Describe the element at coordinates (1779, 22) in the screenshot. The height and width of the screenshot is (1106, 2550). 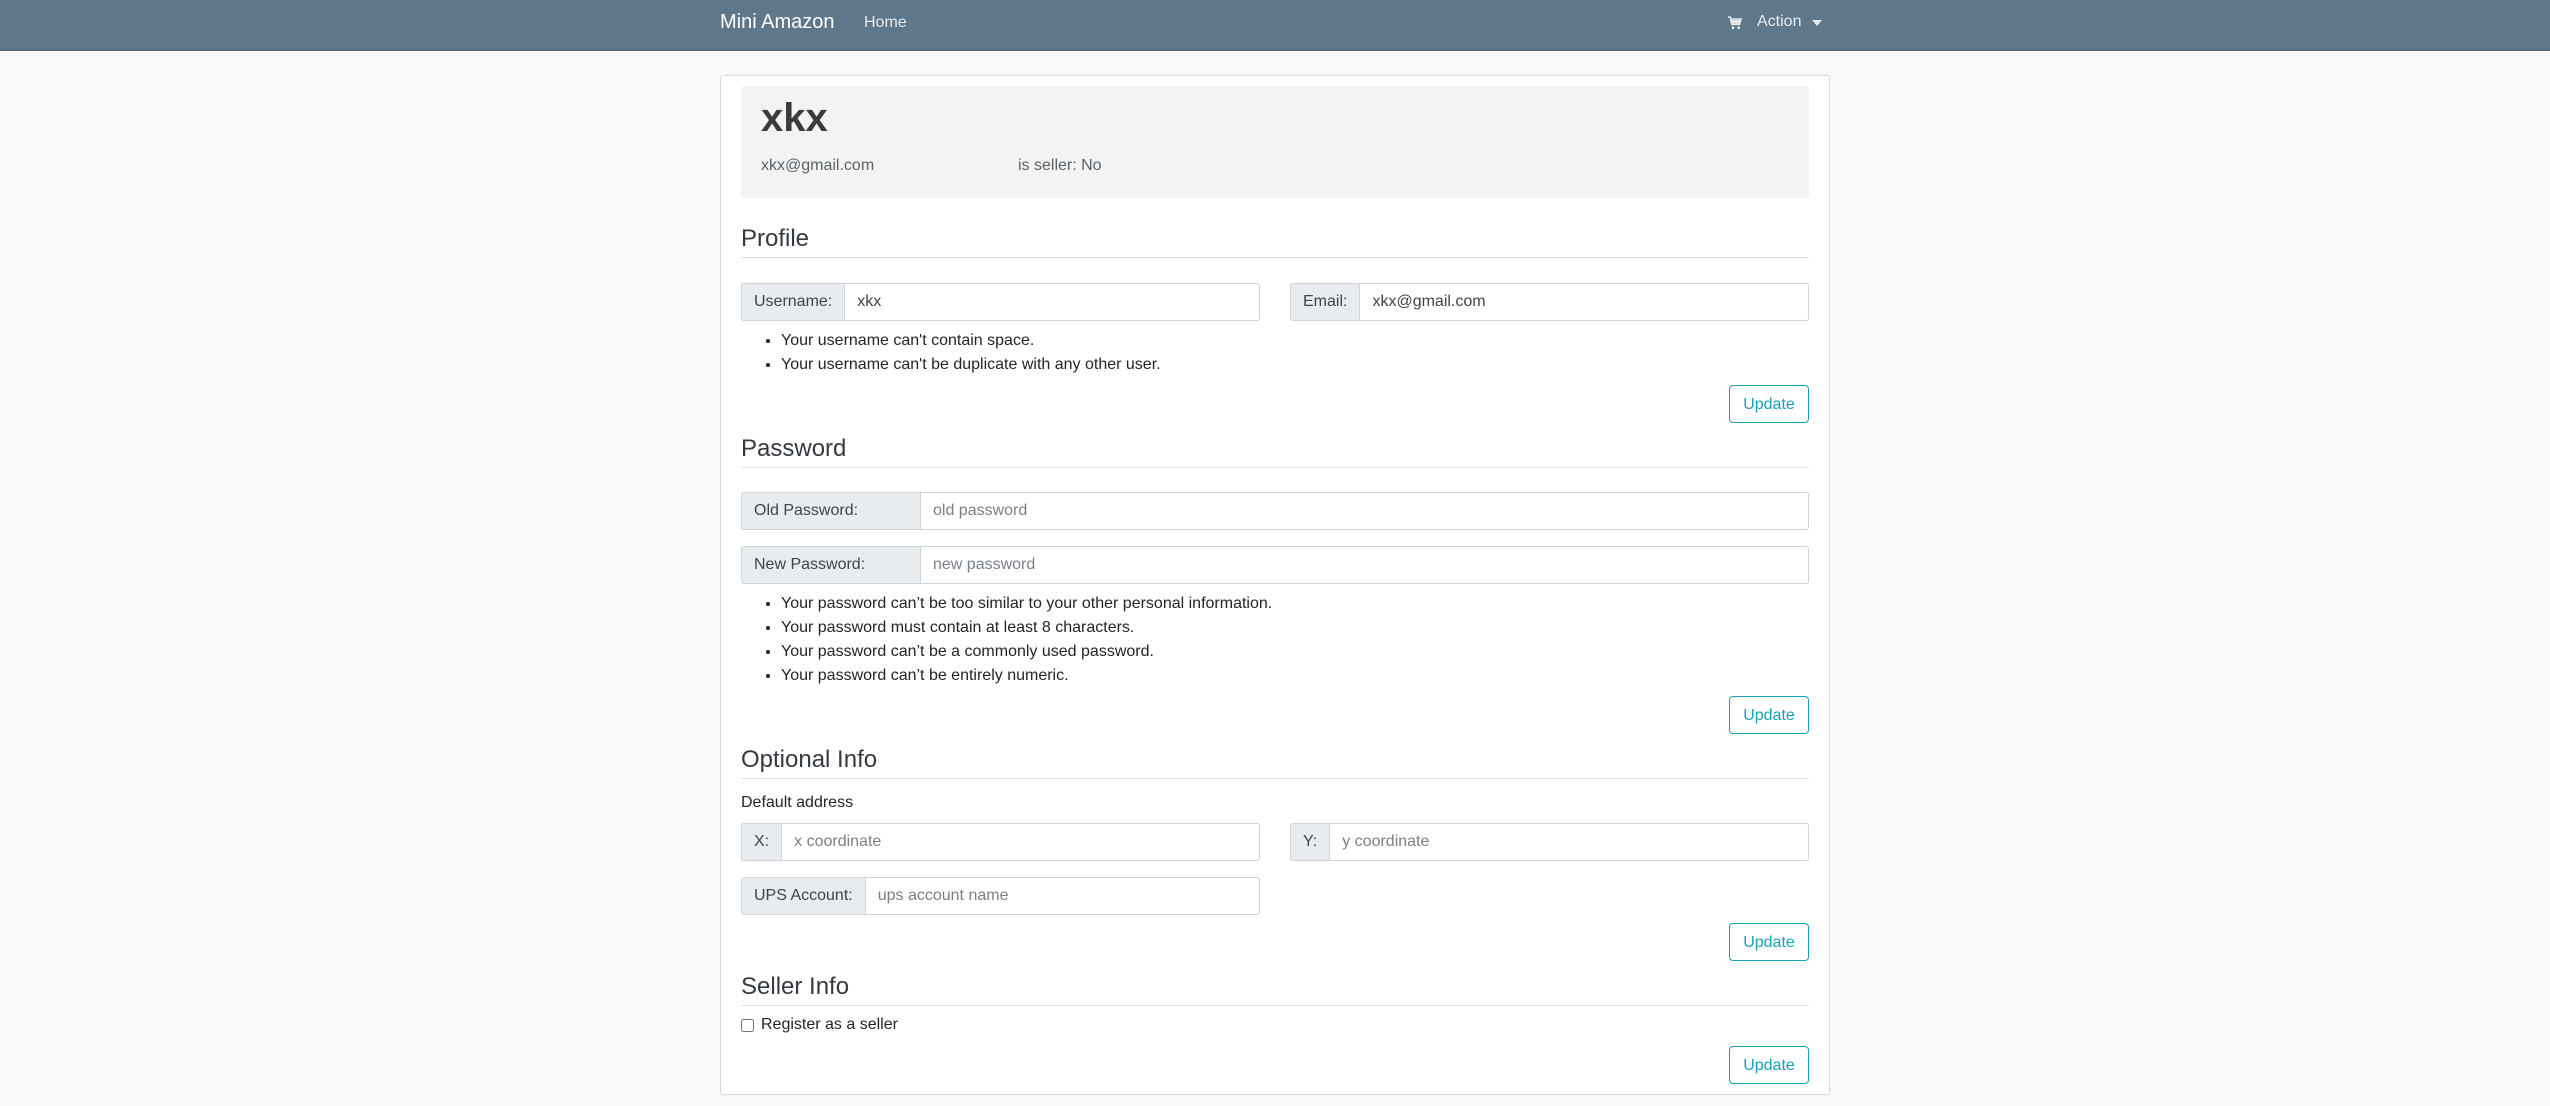
I see `action-dropdown: Action` at that location.